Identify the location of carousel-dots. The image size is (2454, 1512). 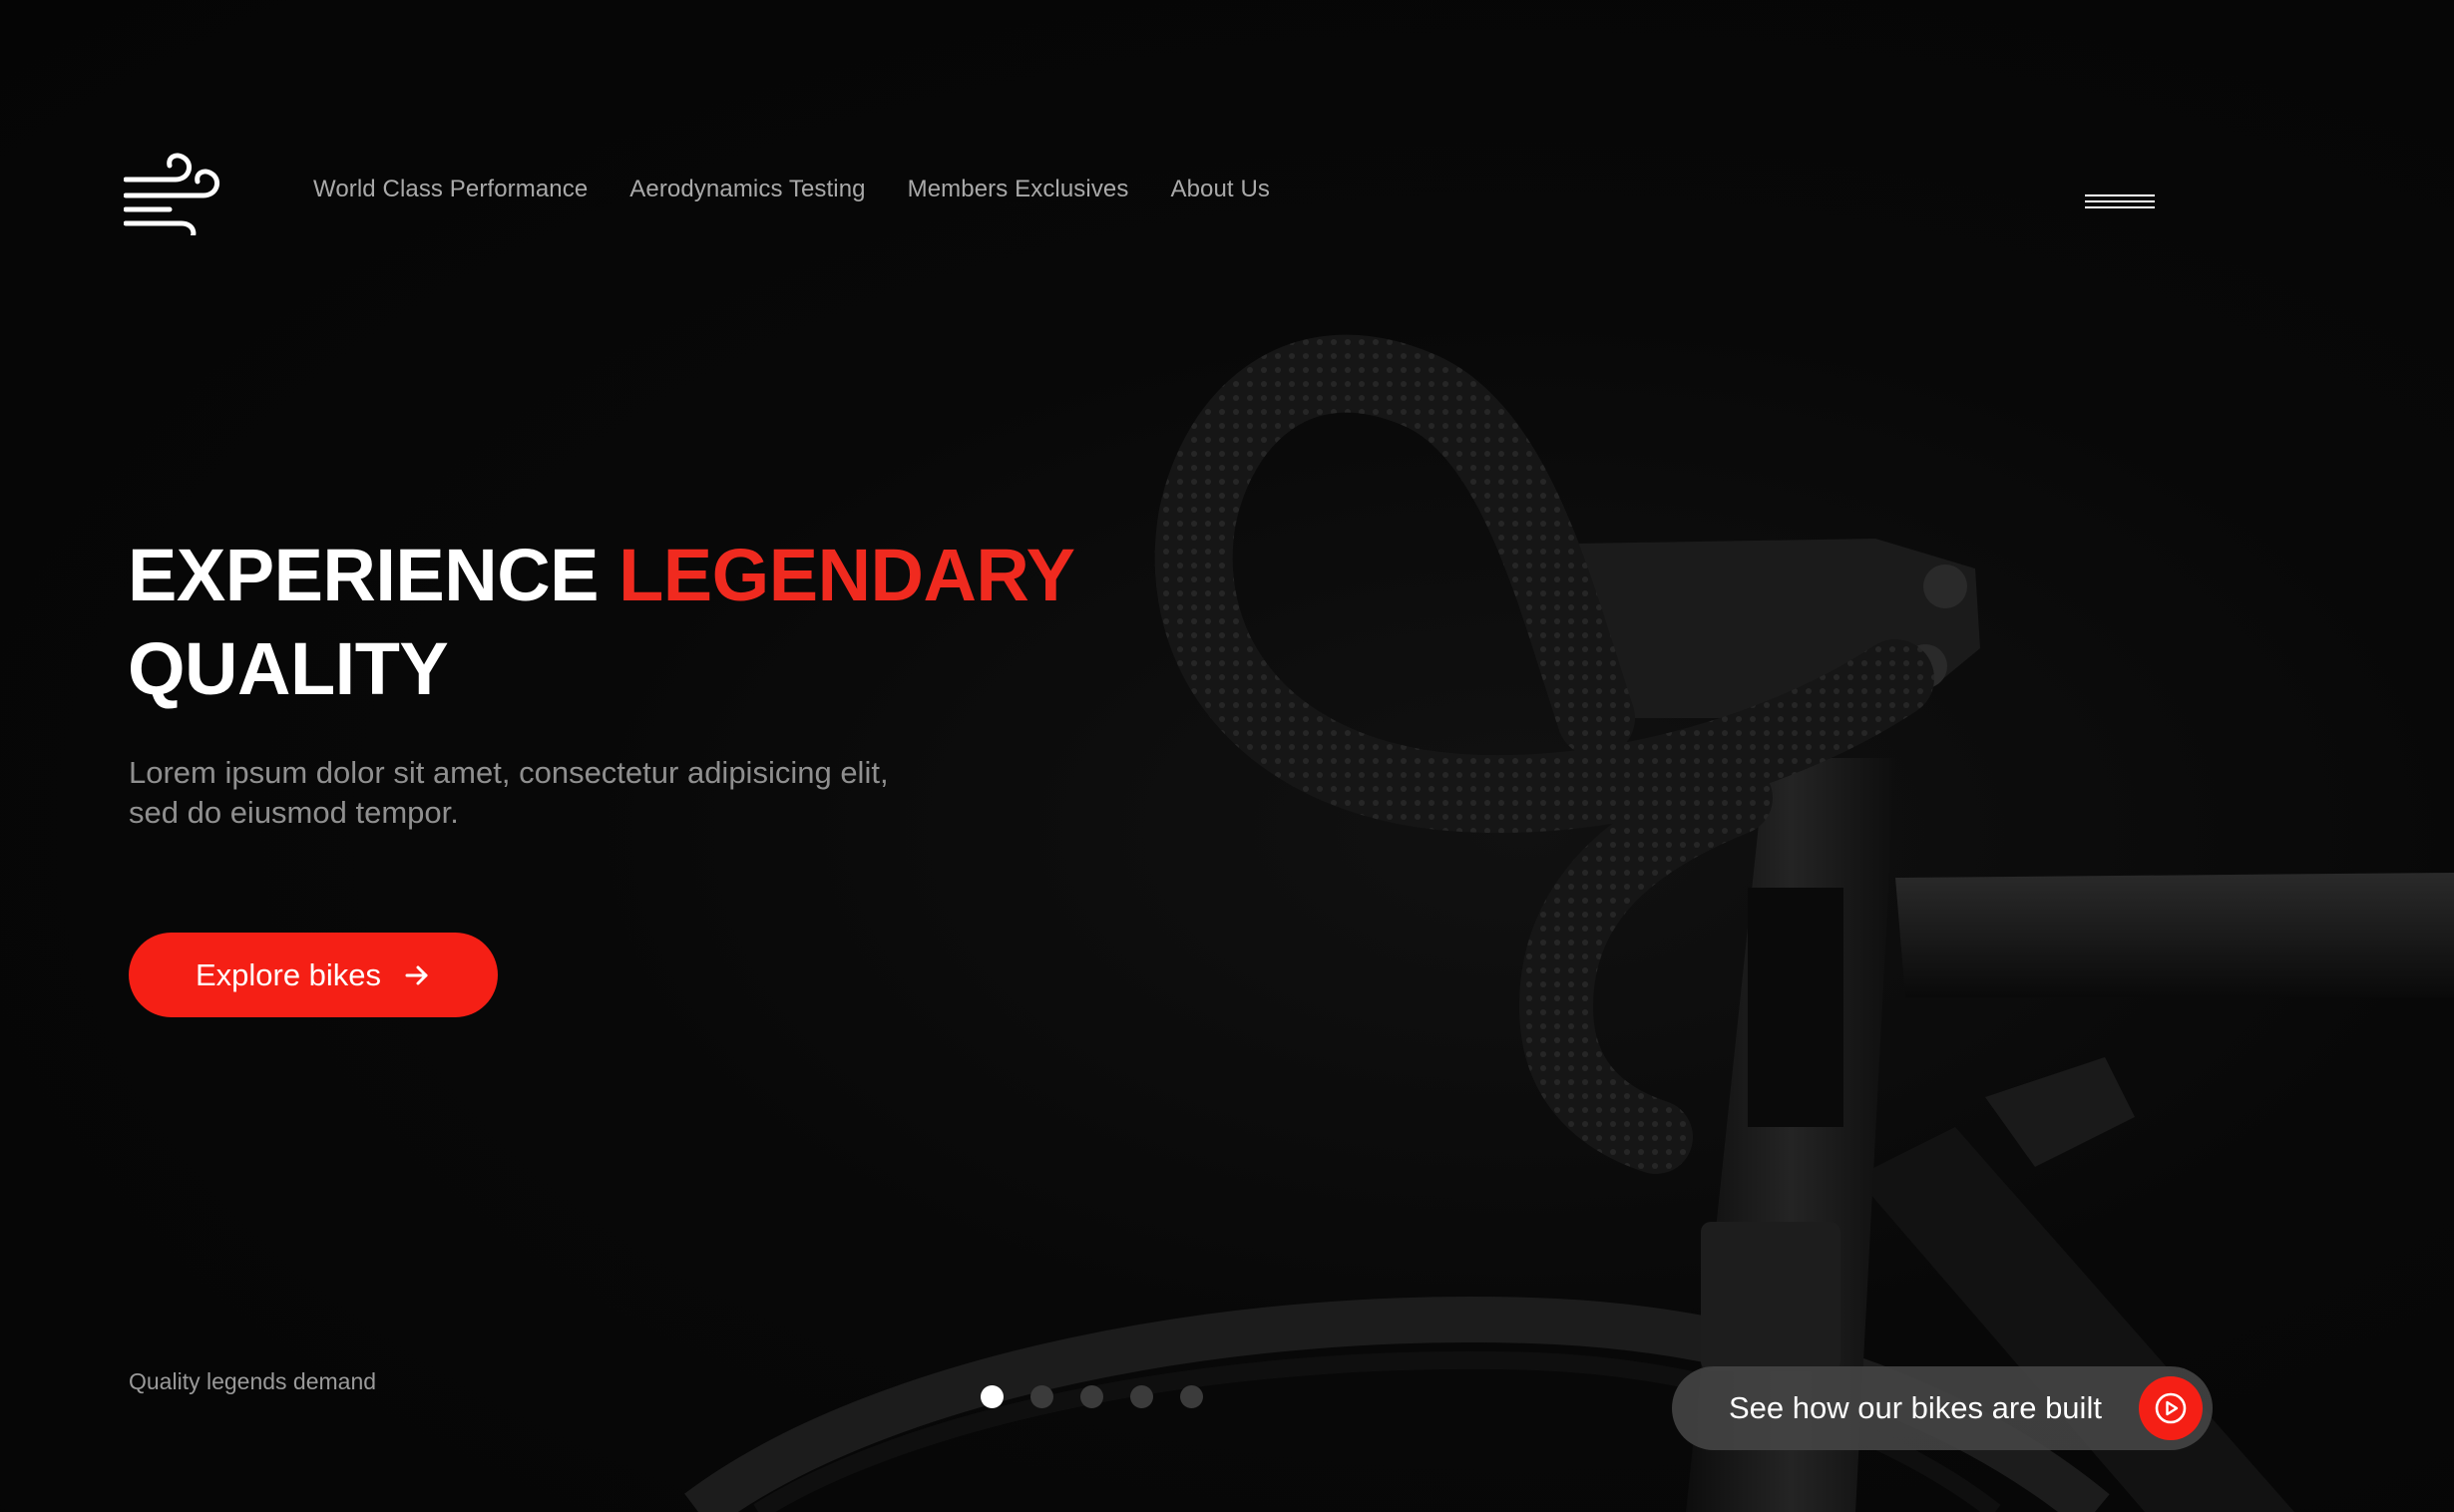
(1092, 1396).